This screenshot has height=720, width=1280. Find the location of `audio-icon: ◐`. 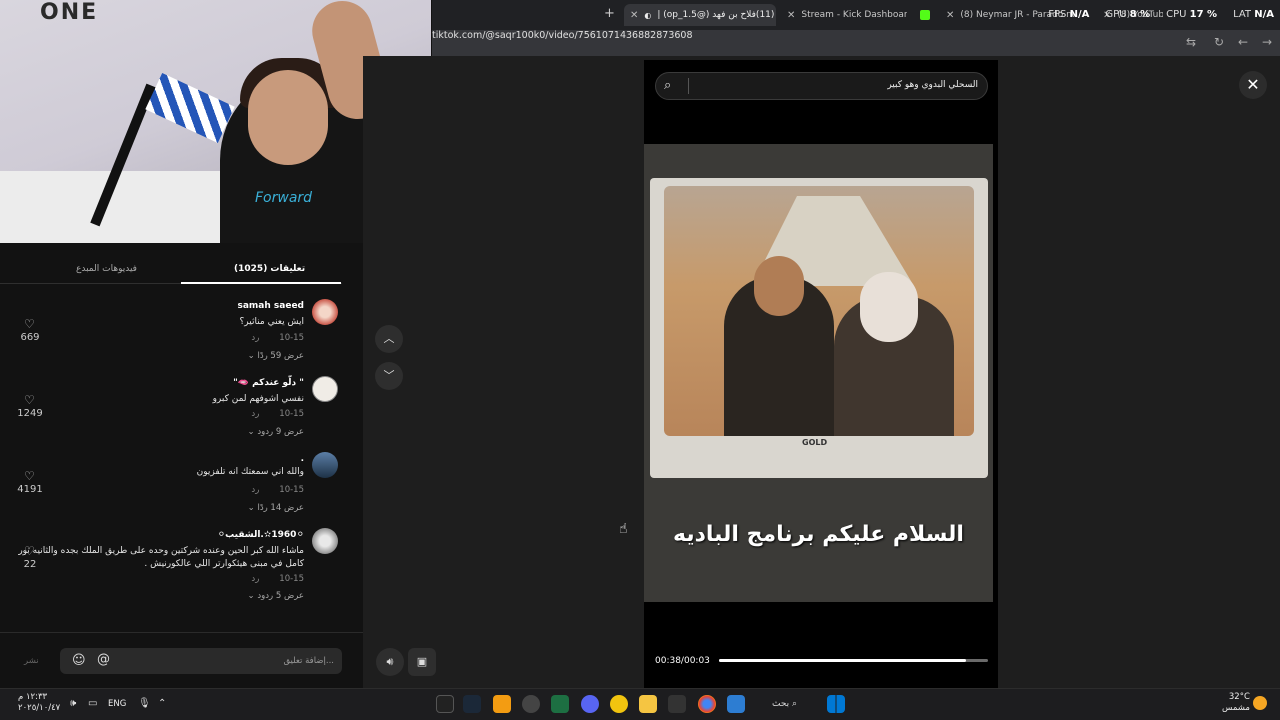

audio-icon: ◐ is located at coordinates (647, 15).